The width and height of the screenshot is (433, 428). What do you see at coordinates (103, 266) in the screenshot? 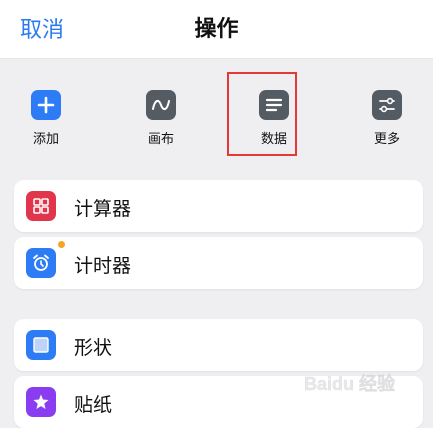
I see `list-item-label: 计时器` at bounding box center [103, 266].